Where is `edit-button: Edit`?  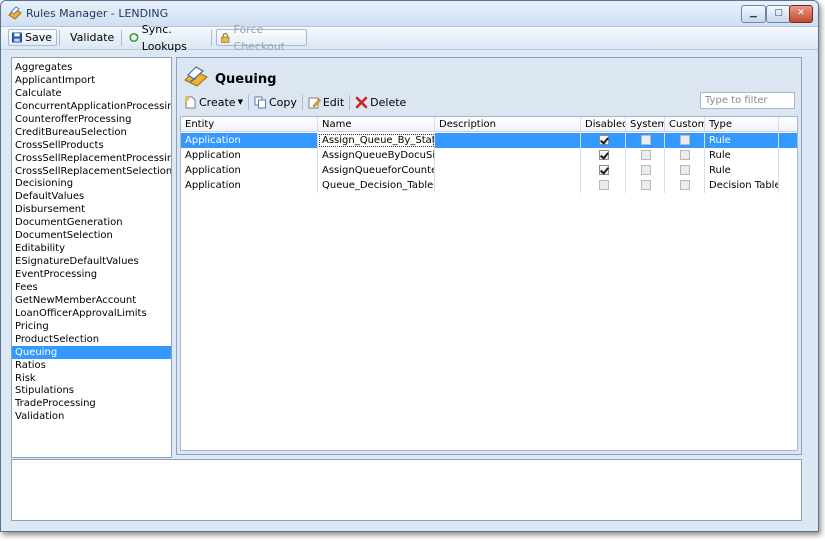
edit-button: Edit is located at coordinates (326, 102).